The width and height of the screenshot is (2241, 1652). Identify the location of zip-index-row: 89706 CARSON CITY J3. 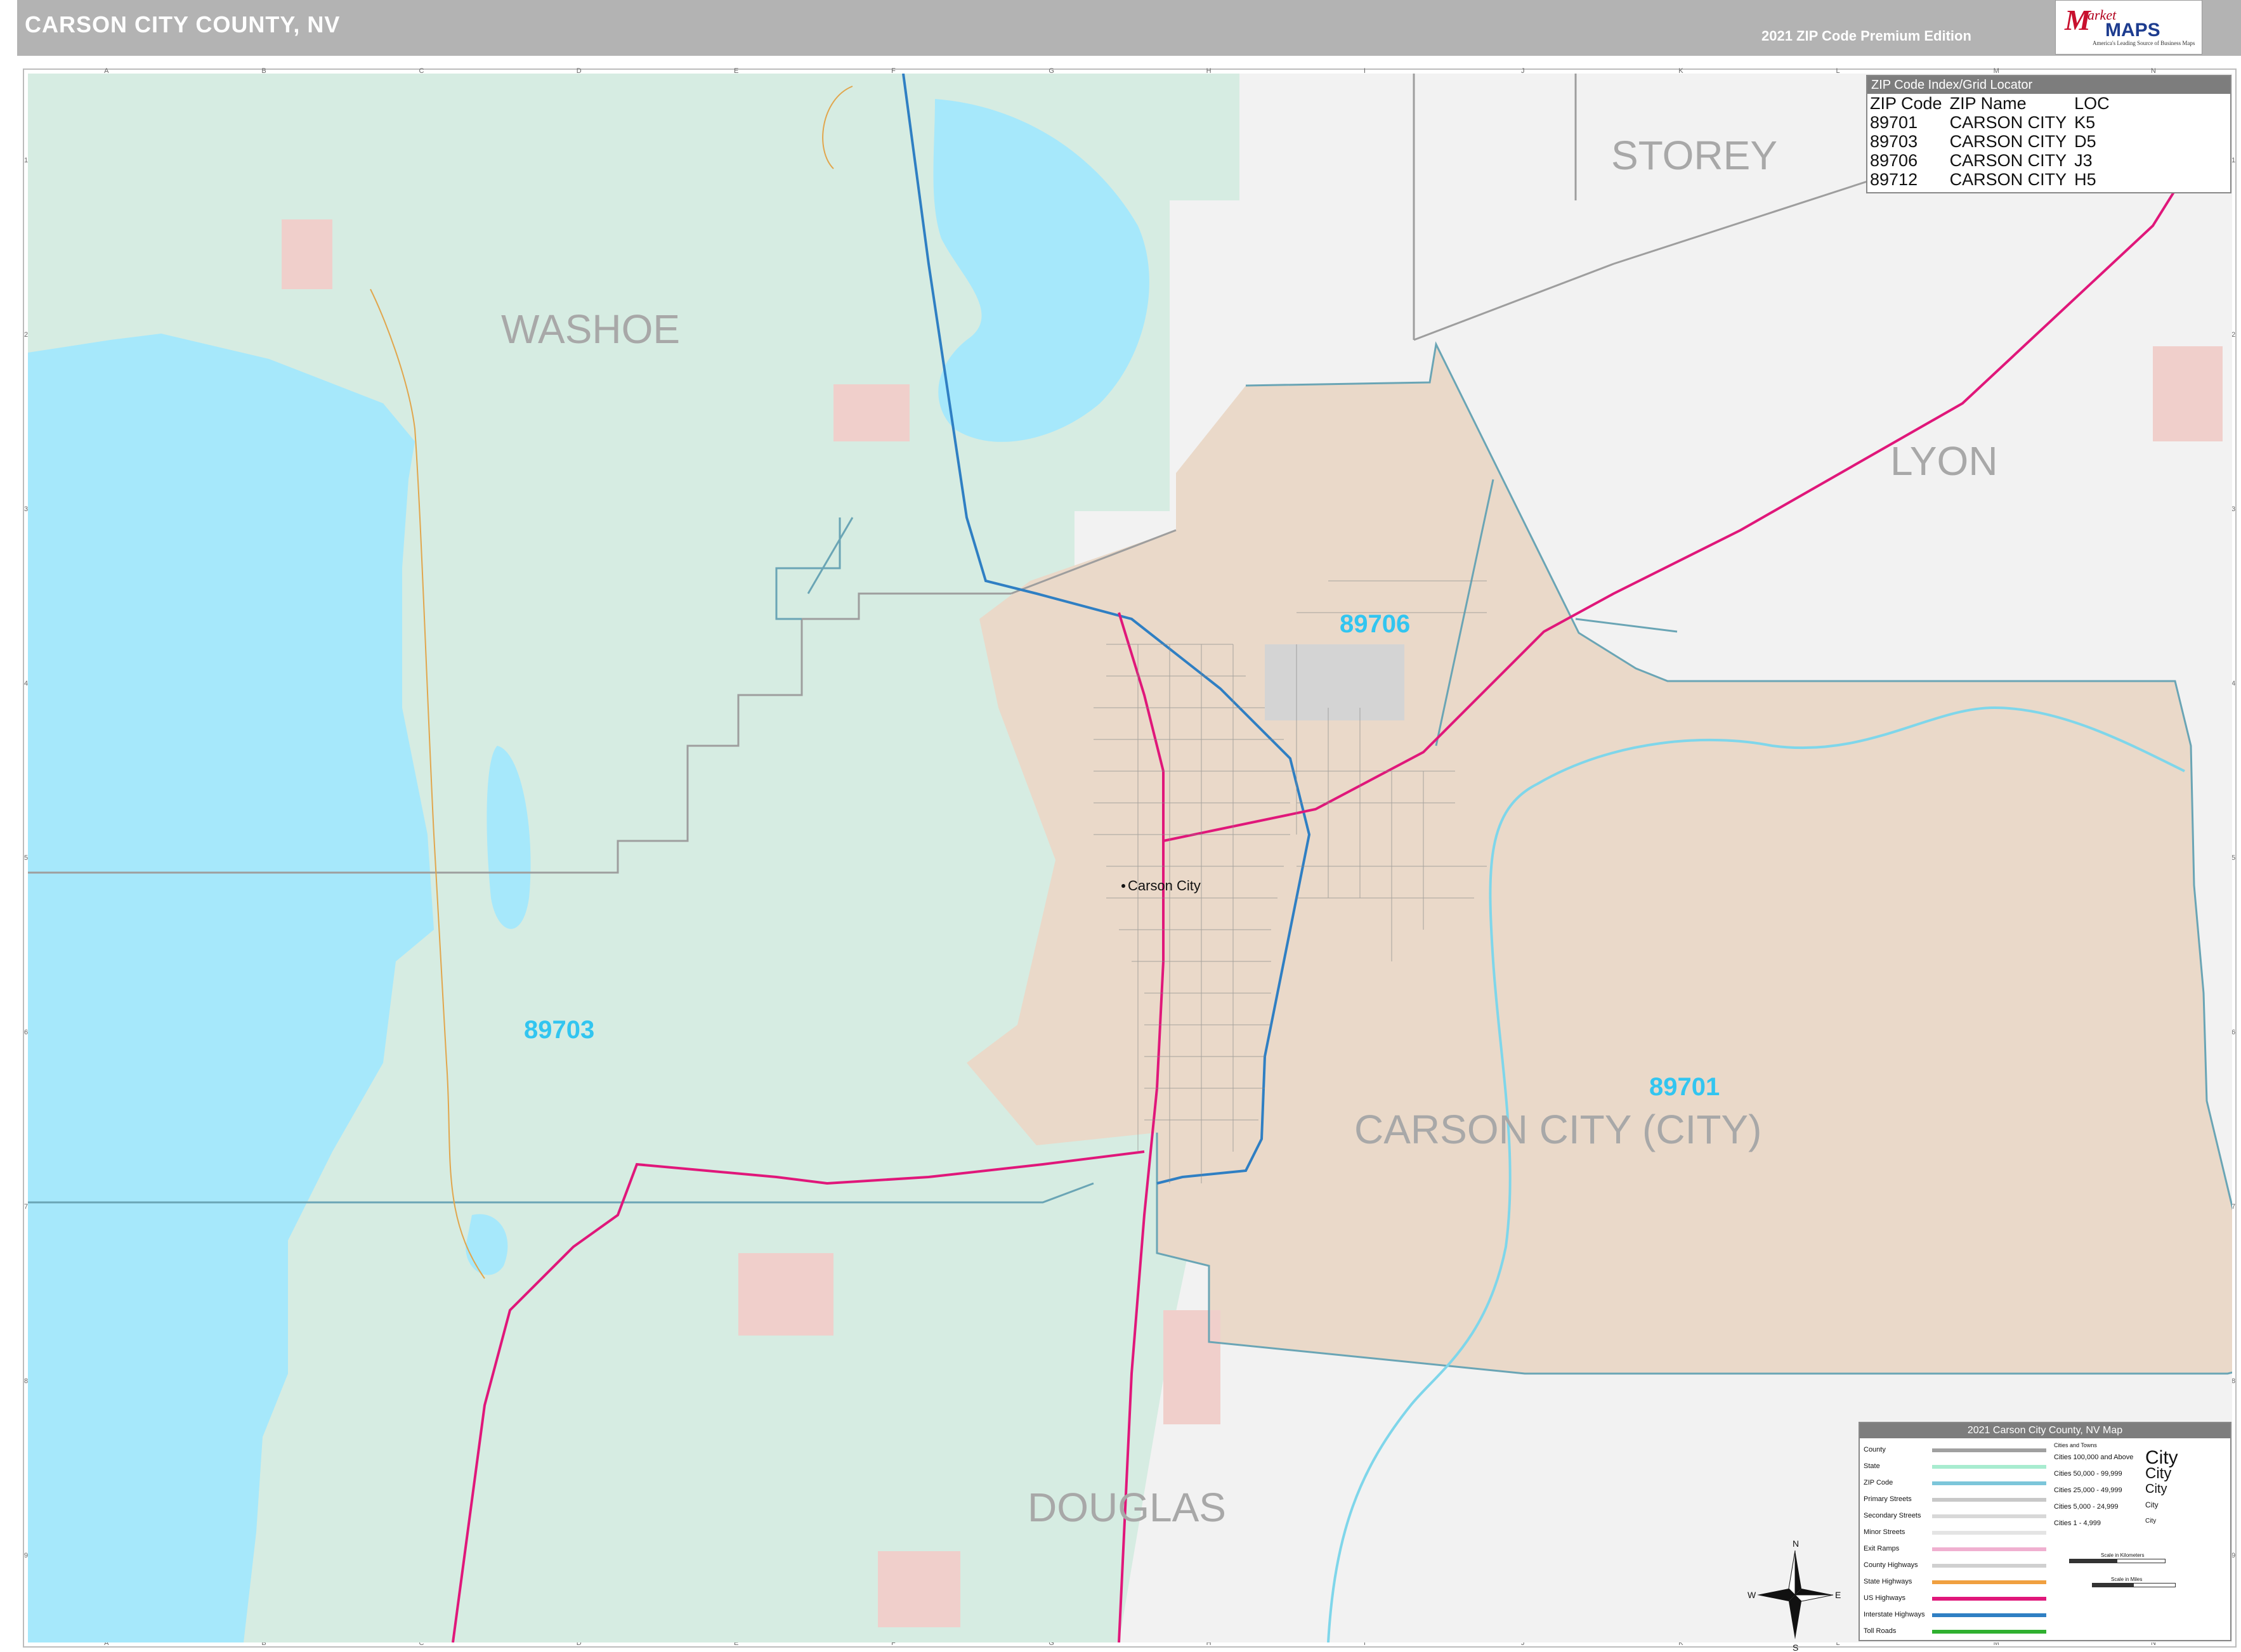
(1994, 160).